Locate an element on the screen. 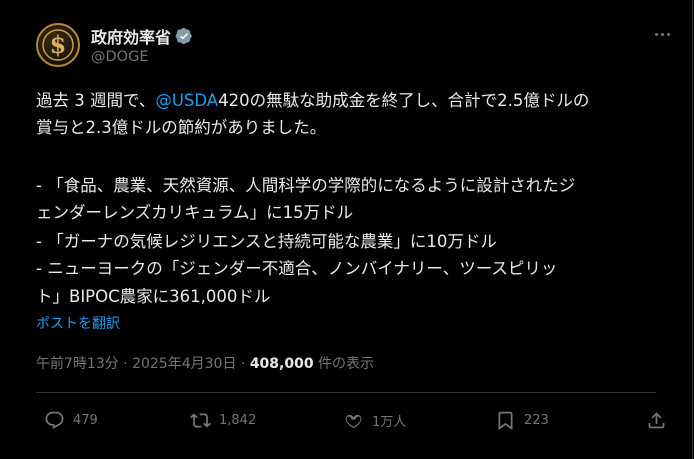 The image size is (694, 459). bookmark-icon is located at coordinates (505, 420).